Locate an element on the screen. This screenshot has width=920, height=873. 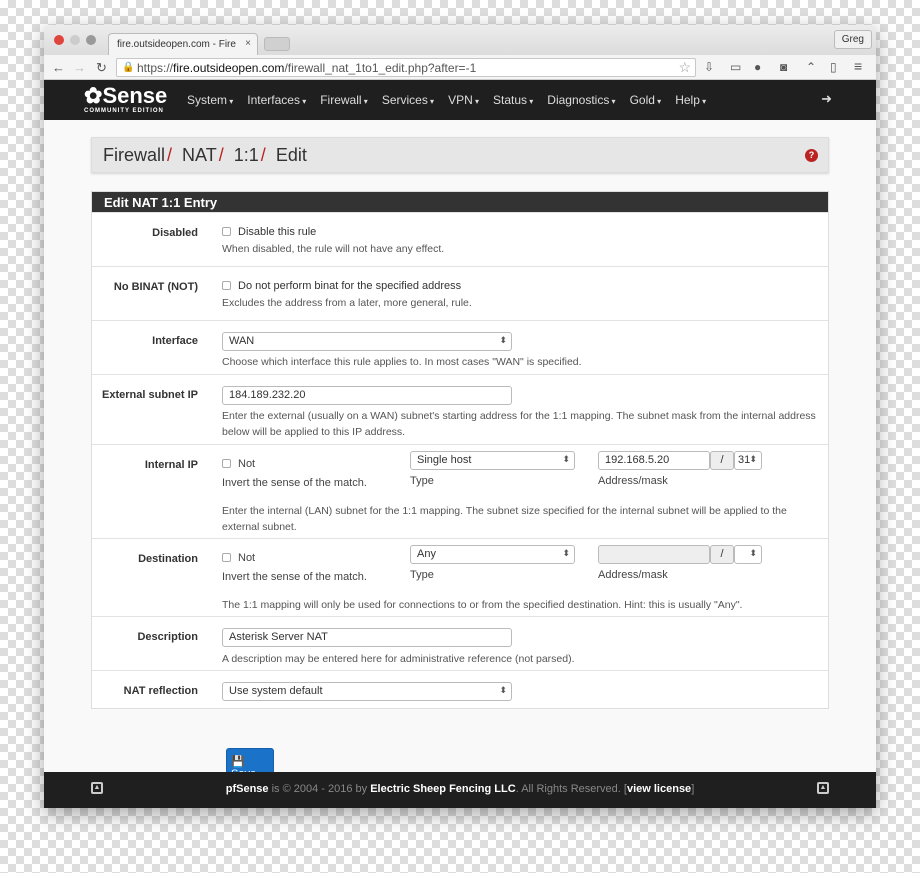
footer-company-link: Electric Sheep Fencing LLC is located at coordinates (442, 789).